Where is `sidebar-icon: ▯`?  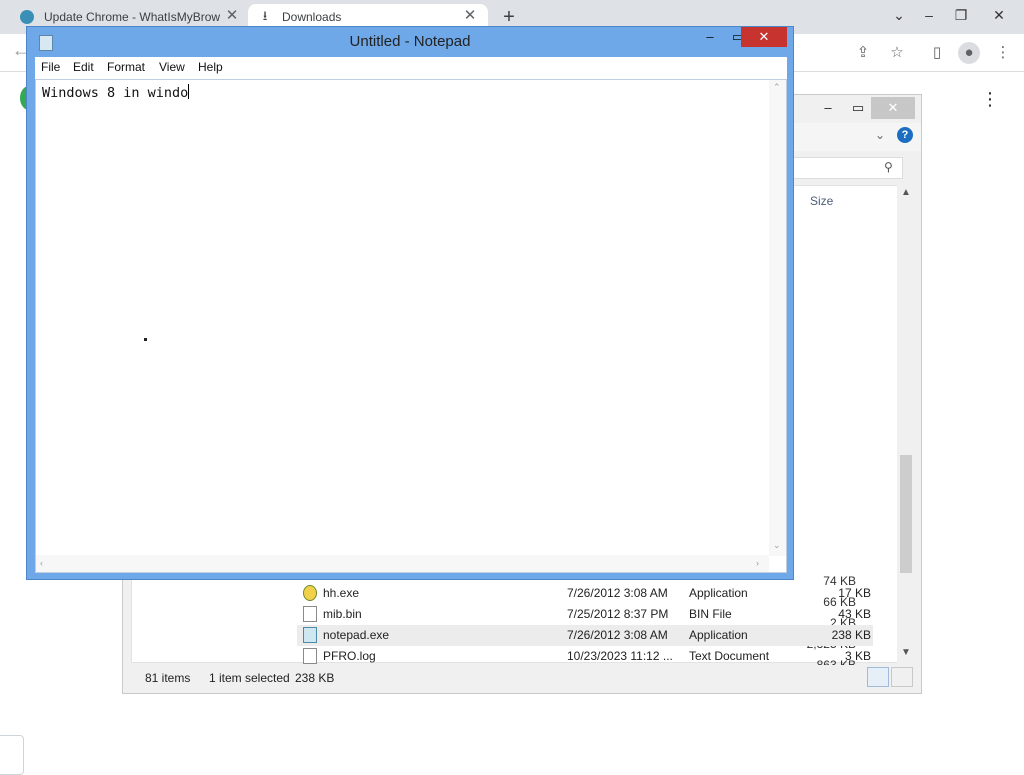 sidebar-icon: ▯ is located at coordinates (937, 53).